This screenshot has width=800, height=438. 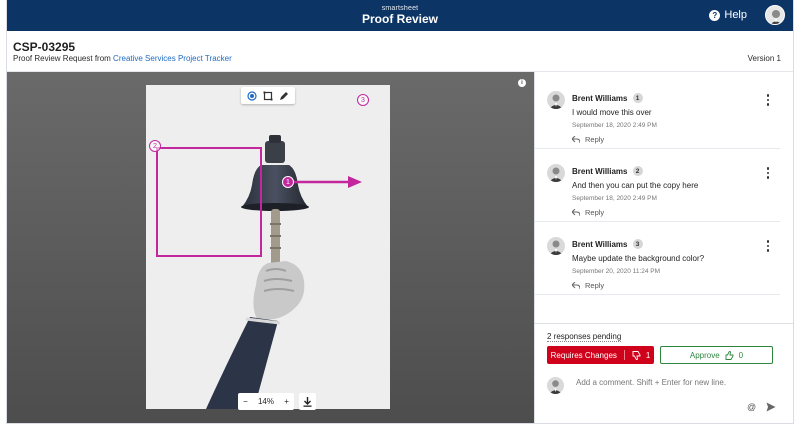 What do you see at coordinates (751, 407) in the screenshot?
I see `mention-icon: @` at bounding box center [751, 407].